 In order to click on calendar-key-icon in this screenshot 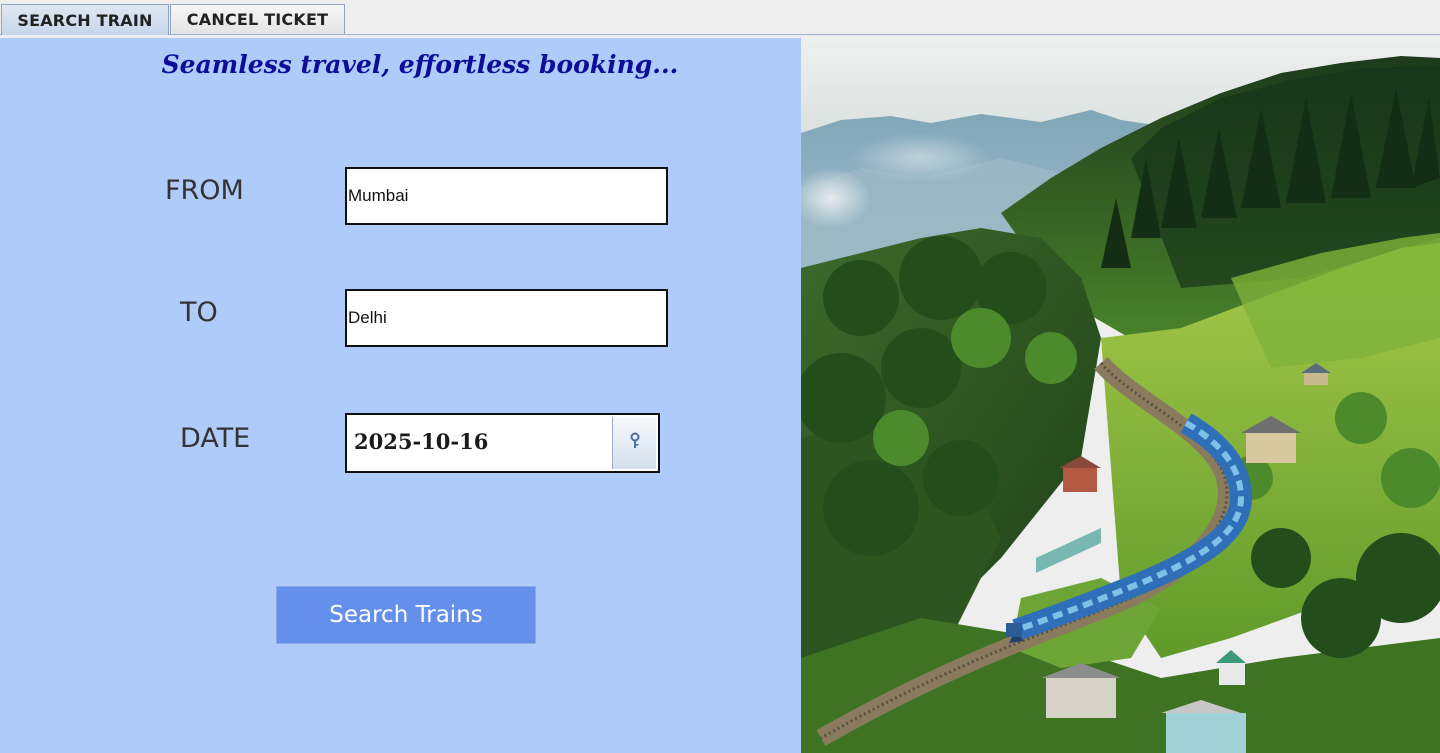, I will do `click(635, 443)`.